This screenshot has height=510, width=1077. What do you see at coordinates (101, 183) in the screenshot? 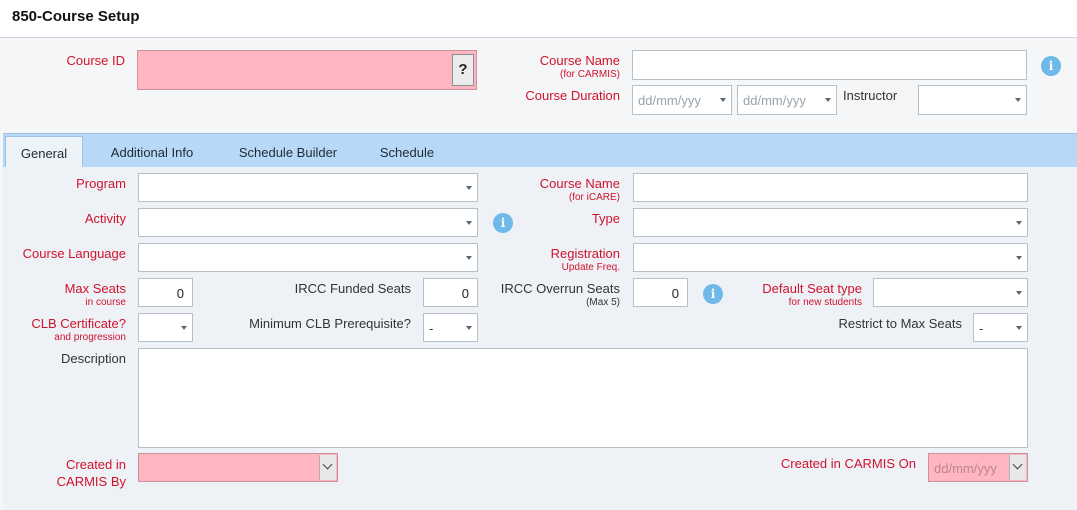
I see `program-label: Program` at bounding box center [101, 183].